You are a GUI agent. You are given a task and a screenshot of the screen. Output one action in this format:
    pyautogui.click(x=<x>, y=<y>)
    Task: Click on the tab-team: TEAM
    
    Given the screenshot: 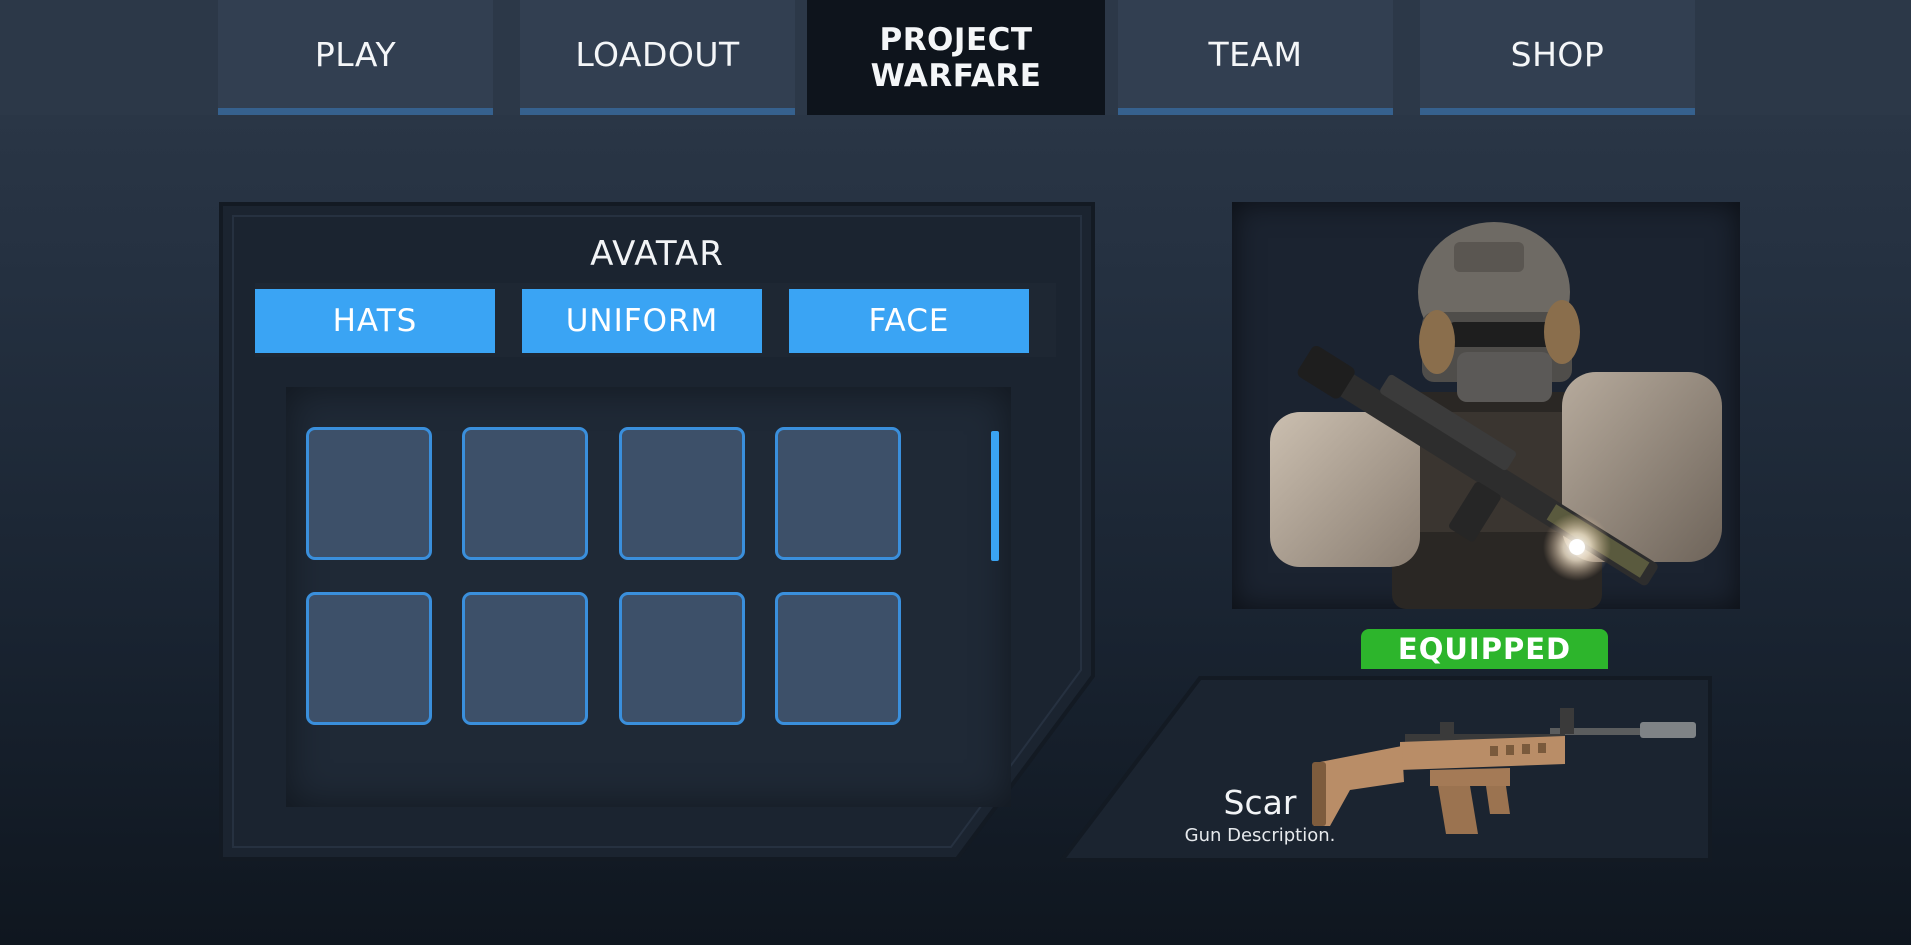 What is the action you would take?
    pyautogui.click(x=1255, y=57)
    